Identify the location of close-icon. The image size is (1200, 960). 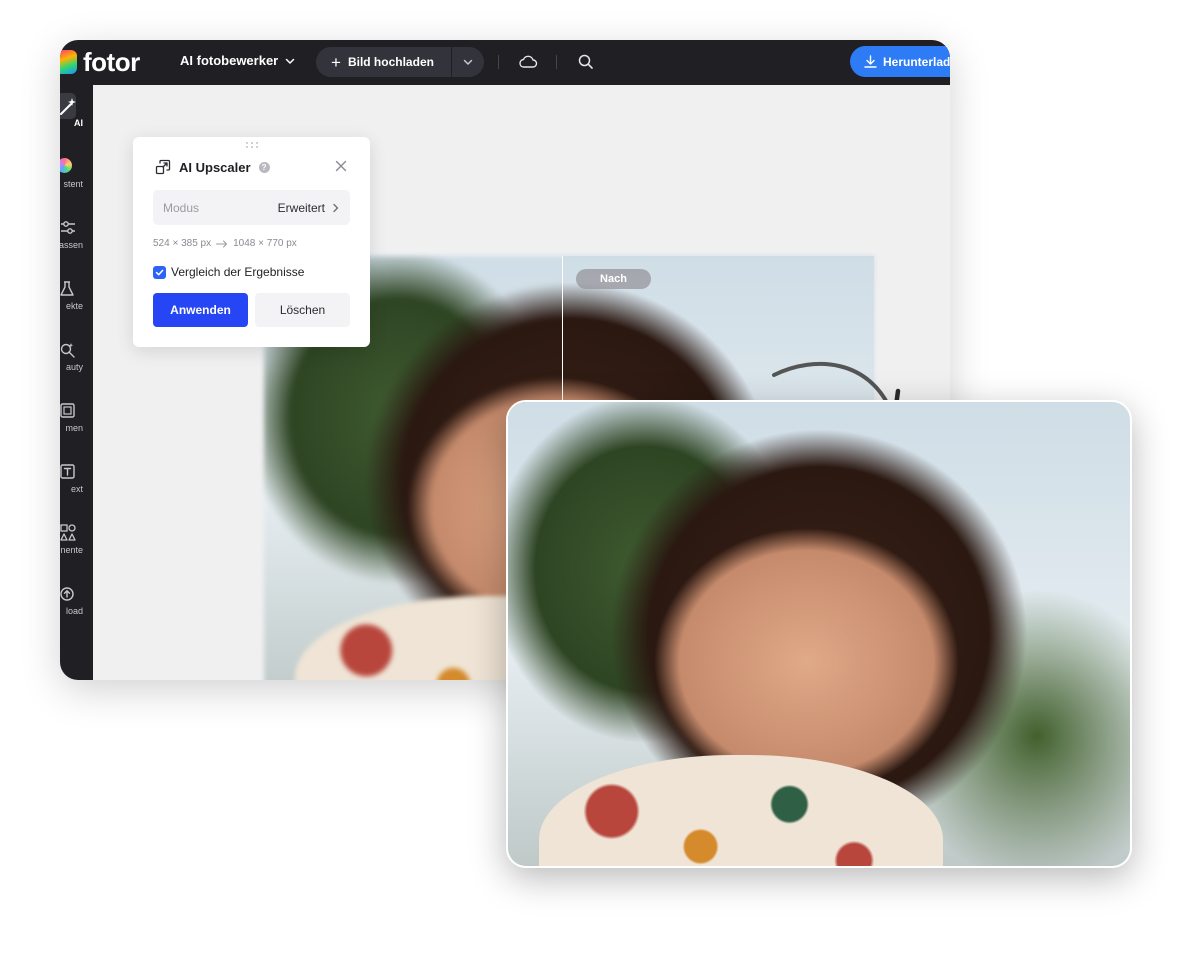
(341, 166).